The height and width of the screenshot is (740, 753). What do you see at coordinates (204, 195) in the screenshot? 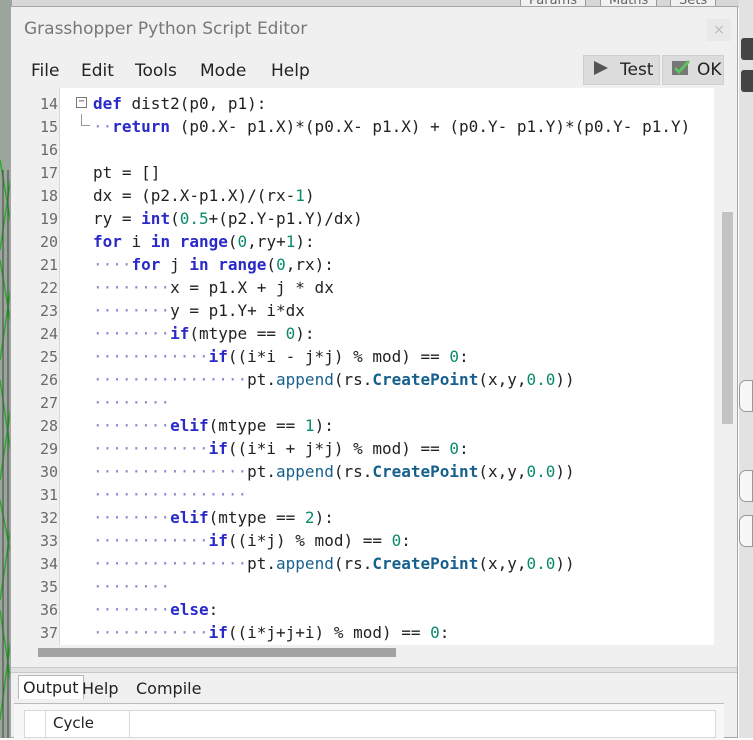
I see `code-text: dx = (p2.X-p1.X)/(rx-1)` at bounding box center [204, 195].